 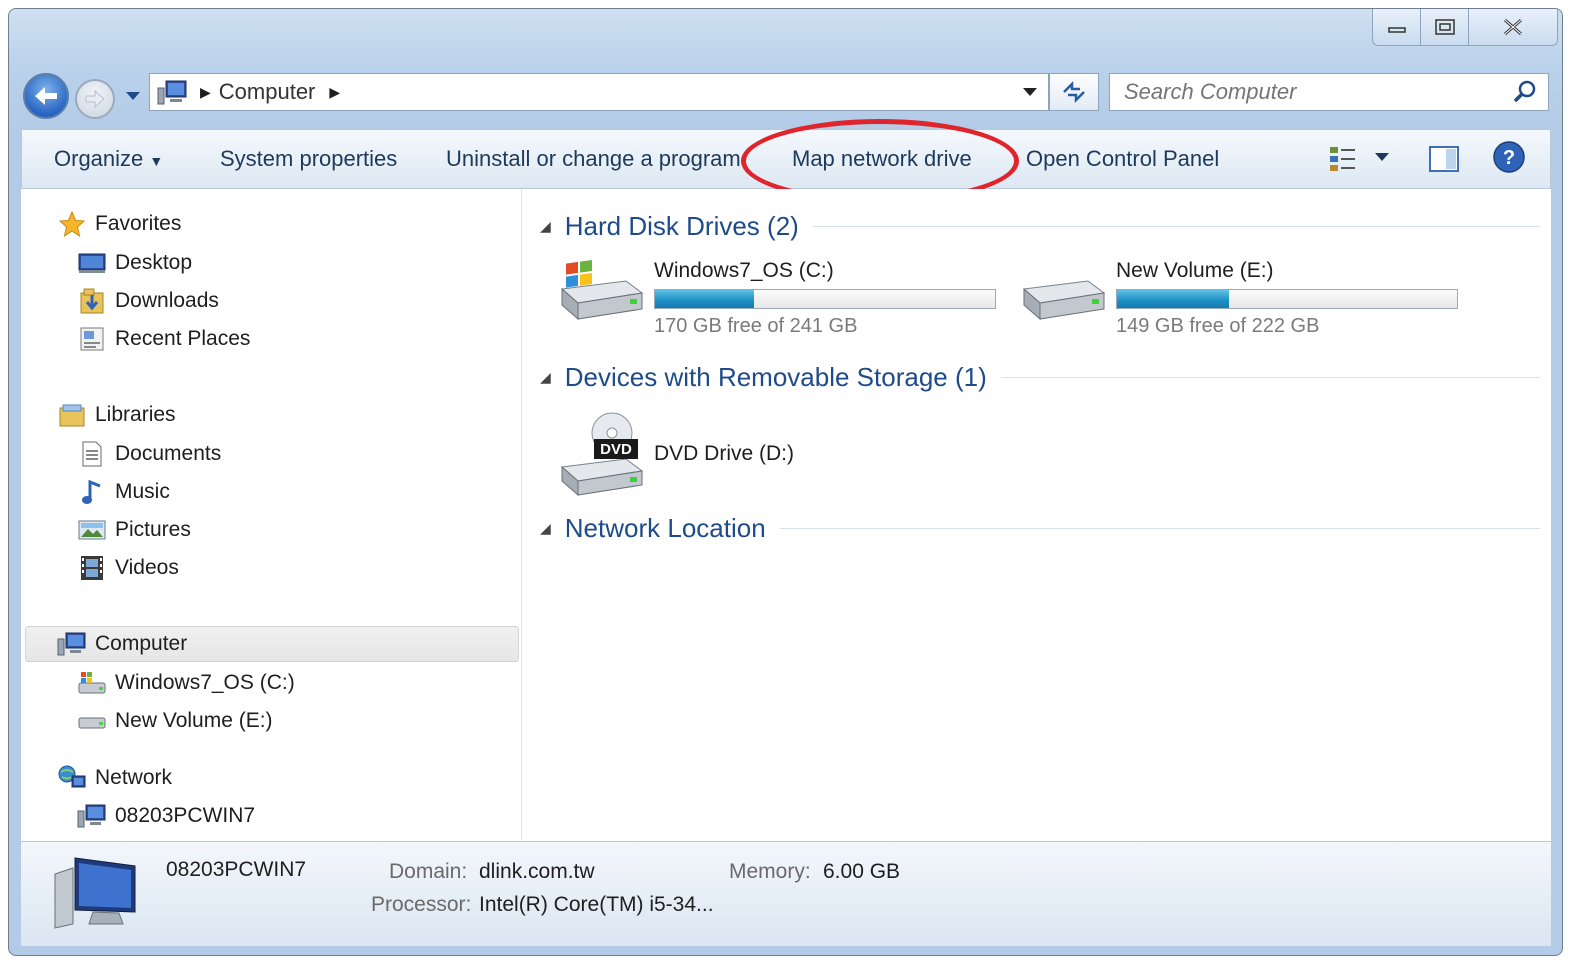 I want to click on forward-arrow-icon, so click(x=95, y=99).